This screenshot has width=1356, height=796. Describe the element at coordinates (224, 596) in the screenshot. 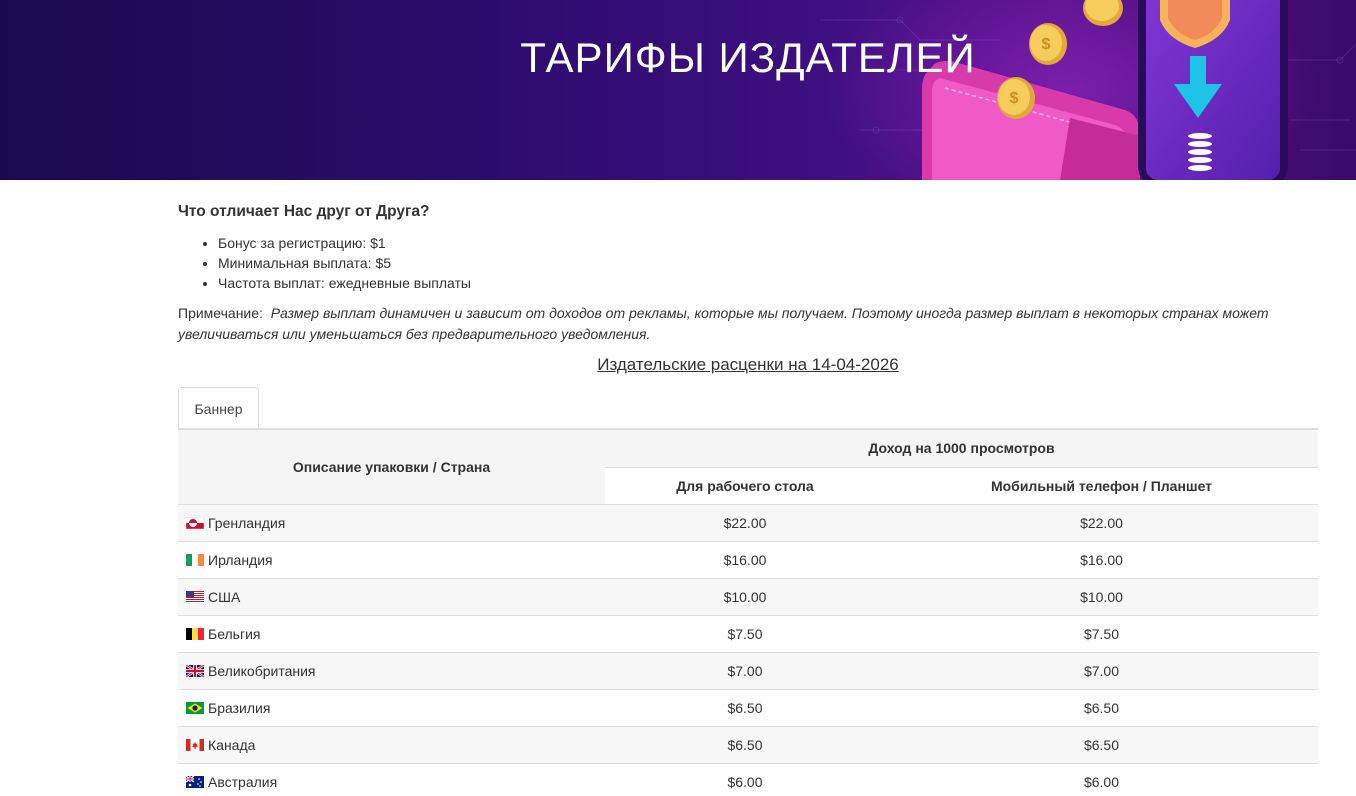

I see `country-name: США` at that location.